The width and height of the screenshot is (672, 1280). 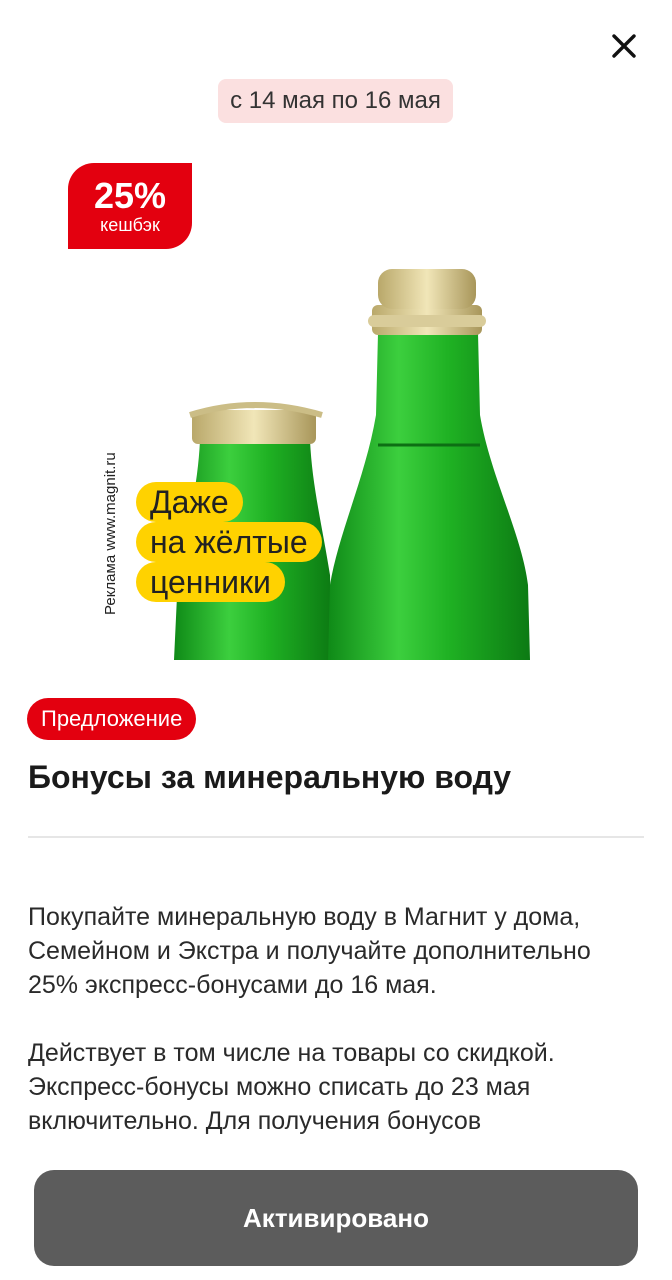 I want to click on activated-button: Активировано, so click(x=336, y=1218).